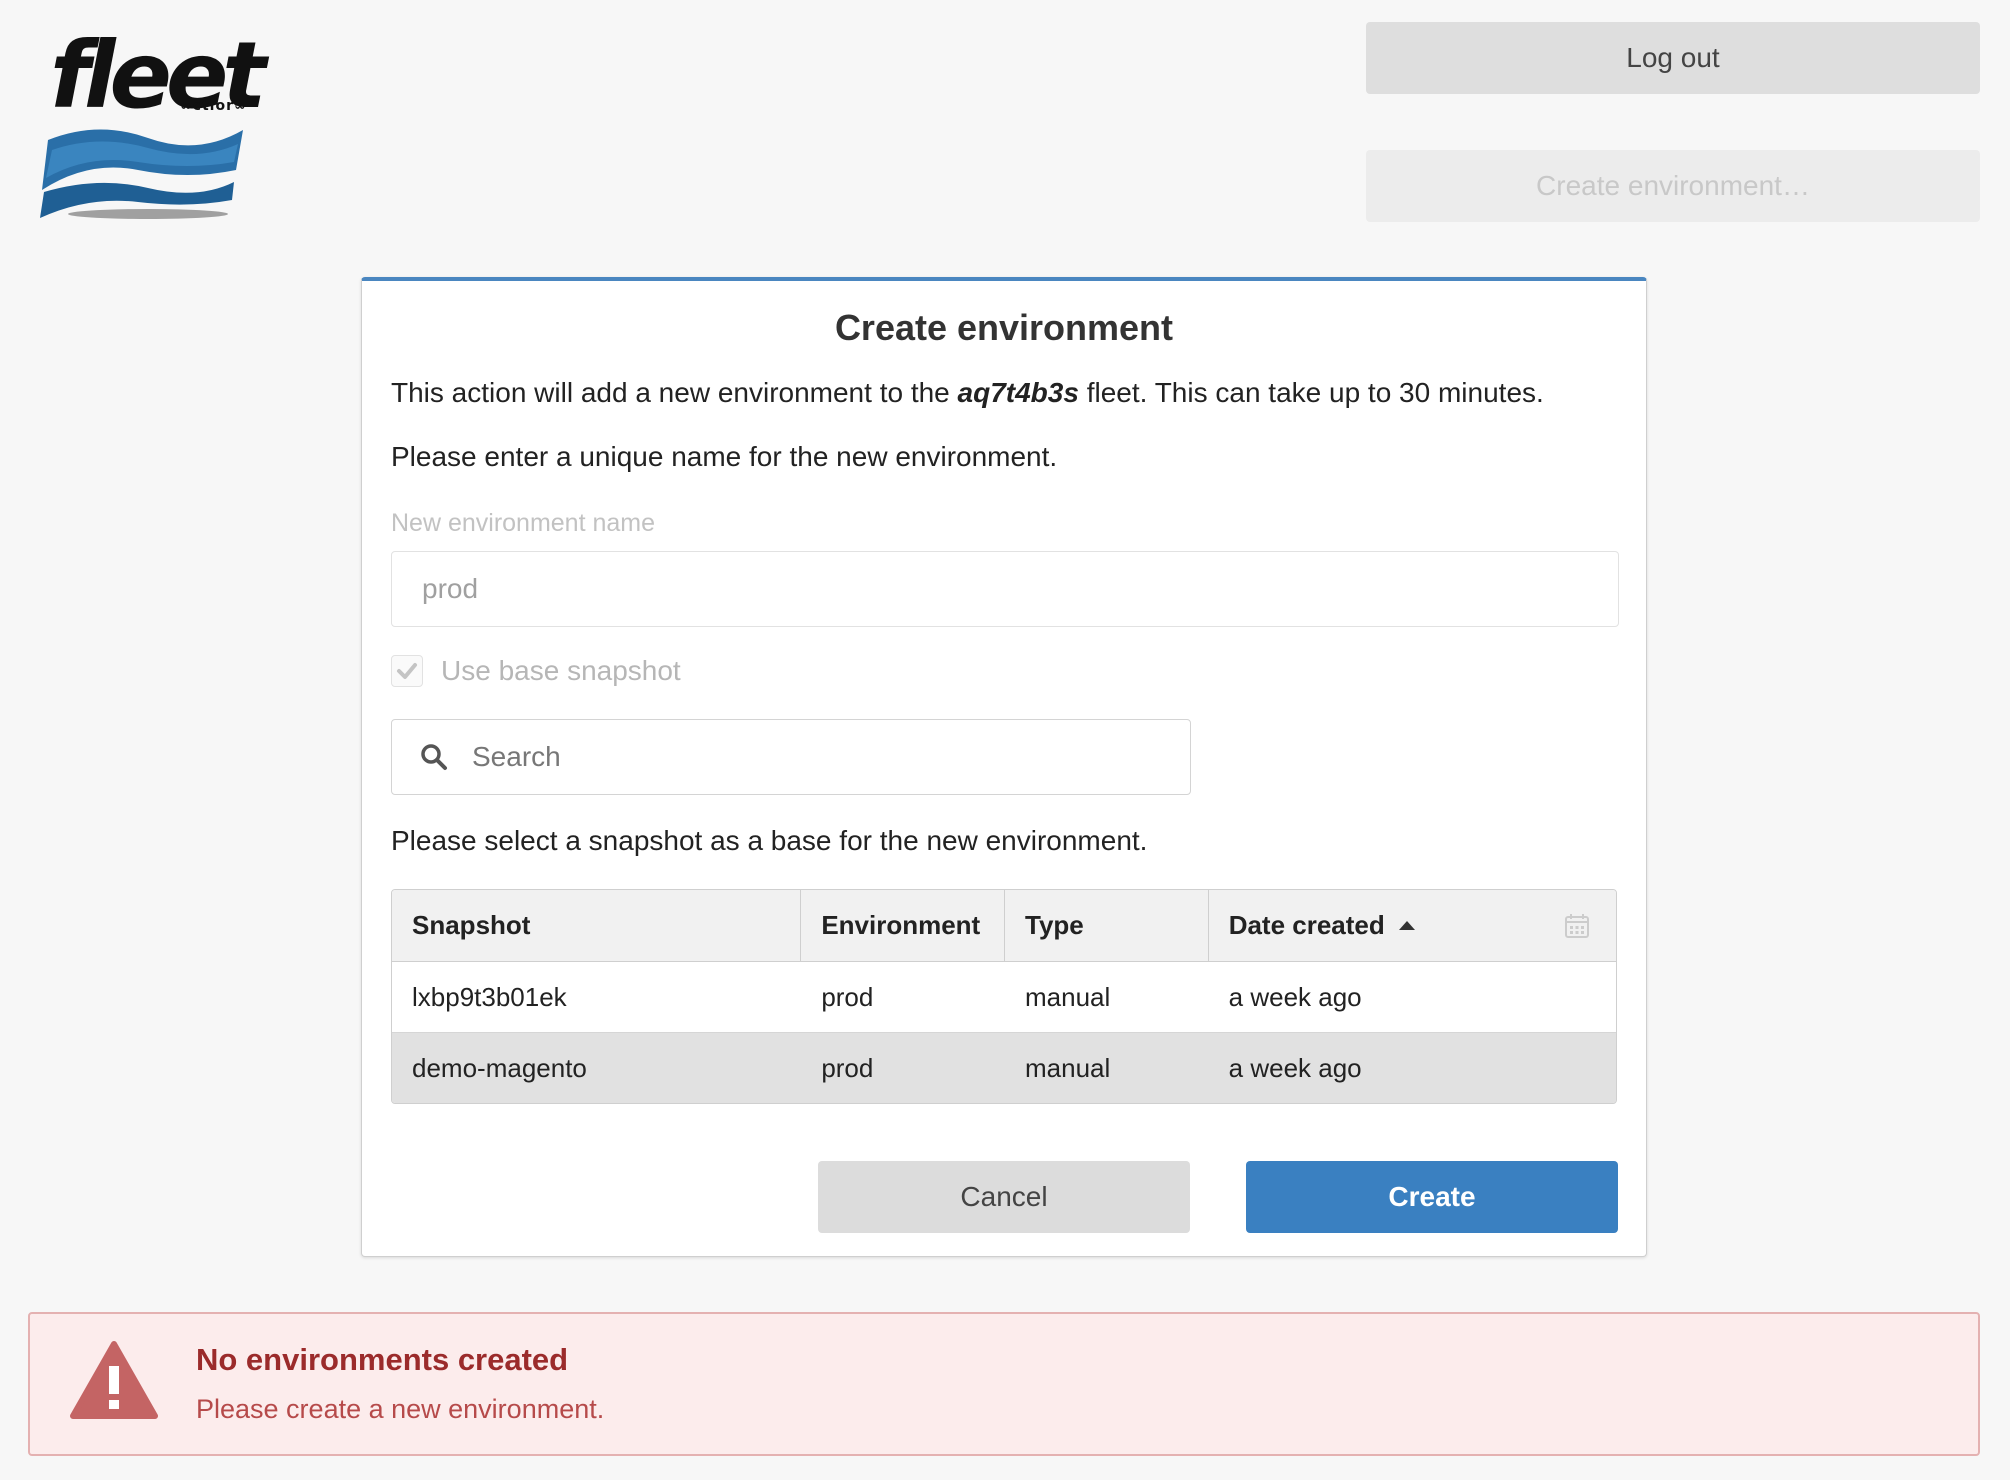  Describe the element at coordinates (114, 1380) in the screenshot. I see `warning-icon` at that location.